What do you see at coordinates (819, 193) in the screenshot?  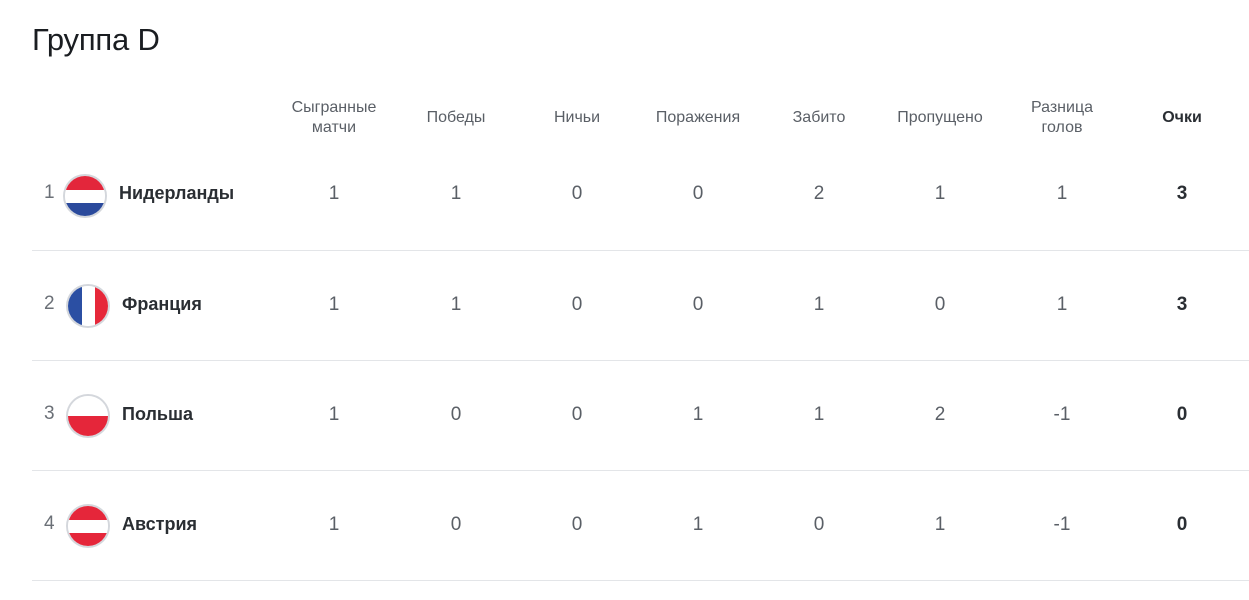 I see `scored-value: 2` at bounding box center [819, 193].